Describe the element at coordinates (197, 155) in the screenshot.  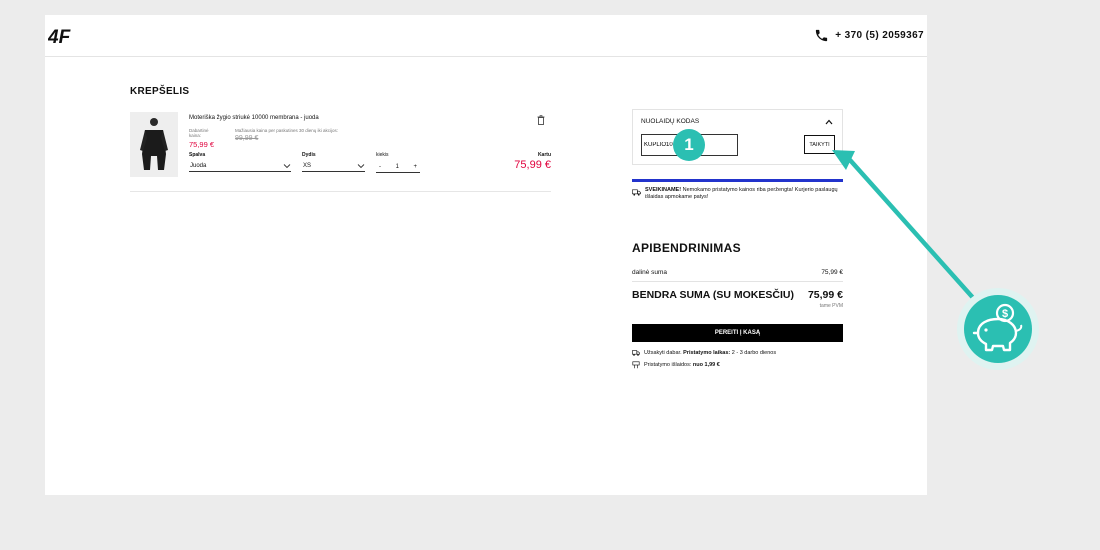
I see `color-label: Spalva` at that location.